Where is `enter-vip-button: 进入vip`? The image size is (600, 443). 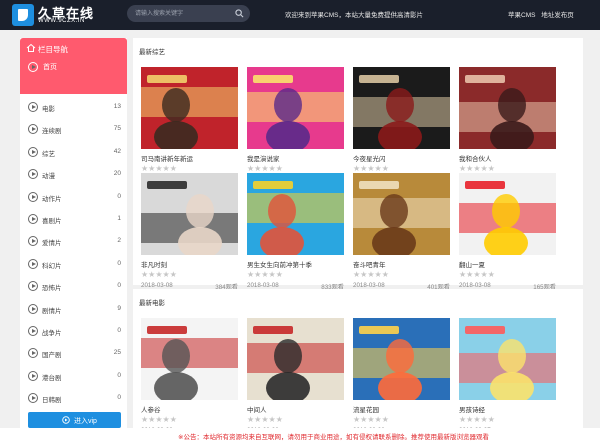
enter-vip-button: 进入vip is located at coordinates (74, 420).